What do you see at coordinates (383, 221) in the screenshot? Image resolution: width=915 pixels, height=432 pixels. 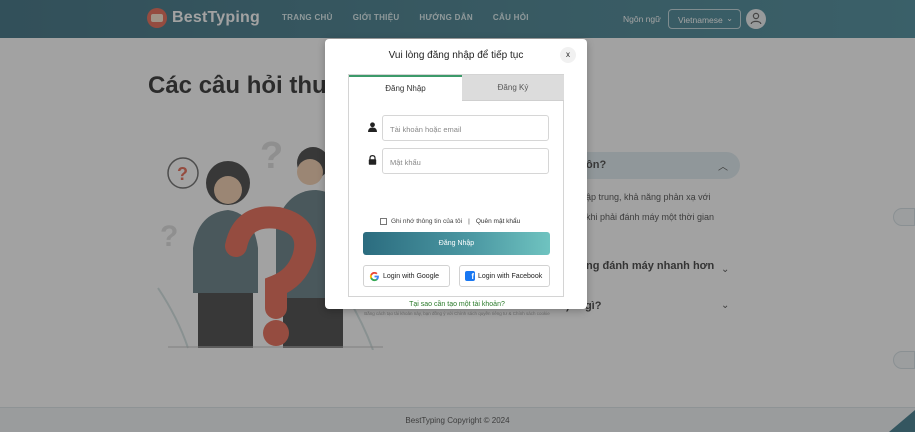 I see `remember-checkbox` at bounding box center [383, 221].